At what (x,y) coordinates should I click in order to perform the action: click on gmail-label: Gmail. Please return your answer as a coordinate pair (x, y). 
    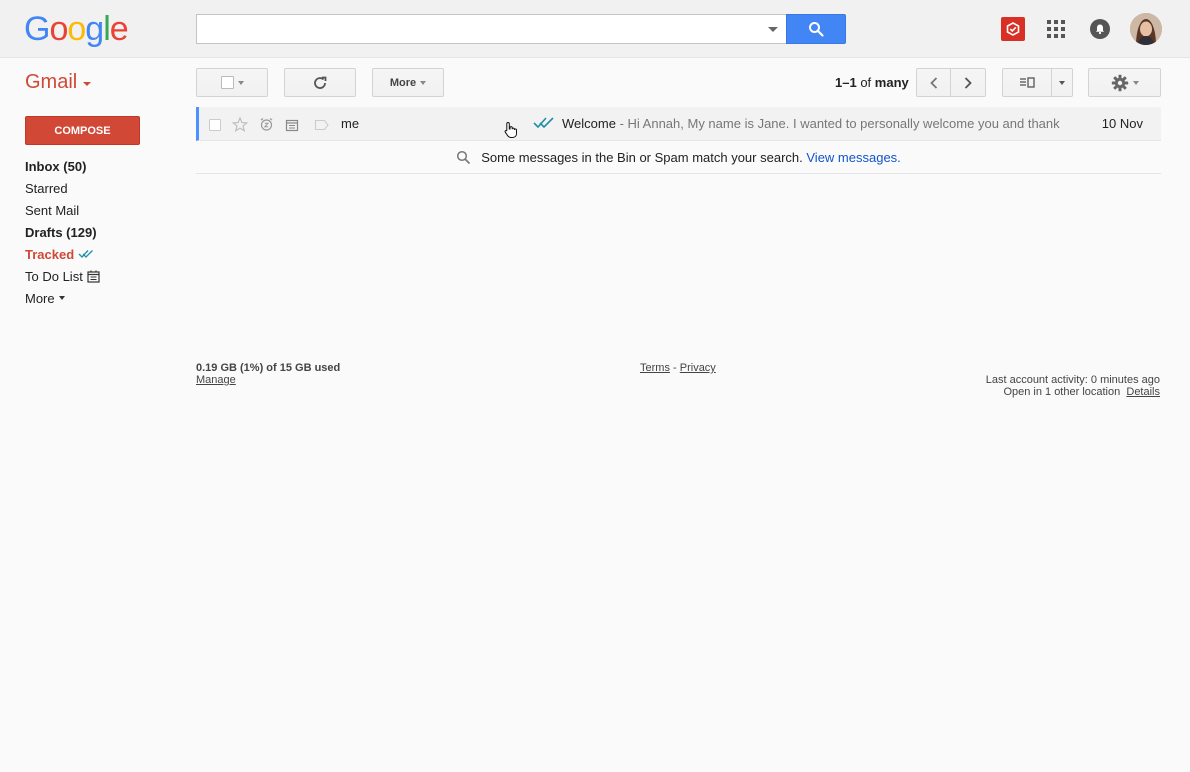
    Looking at the image, I should click on (51, 82).